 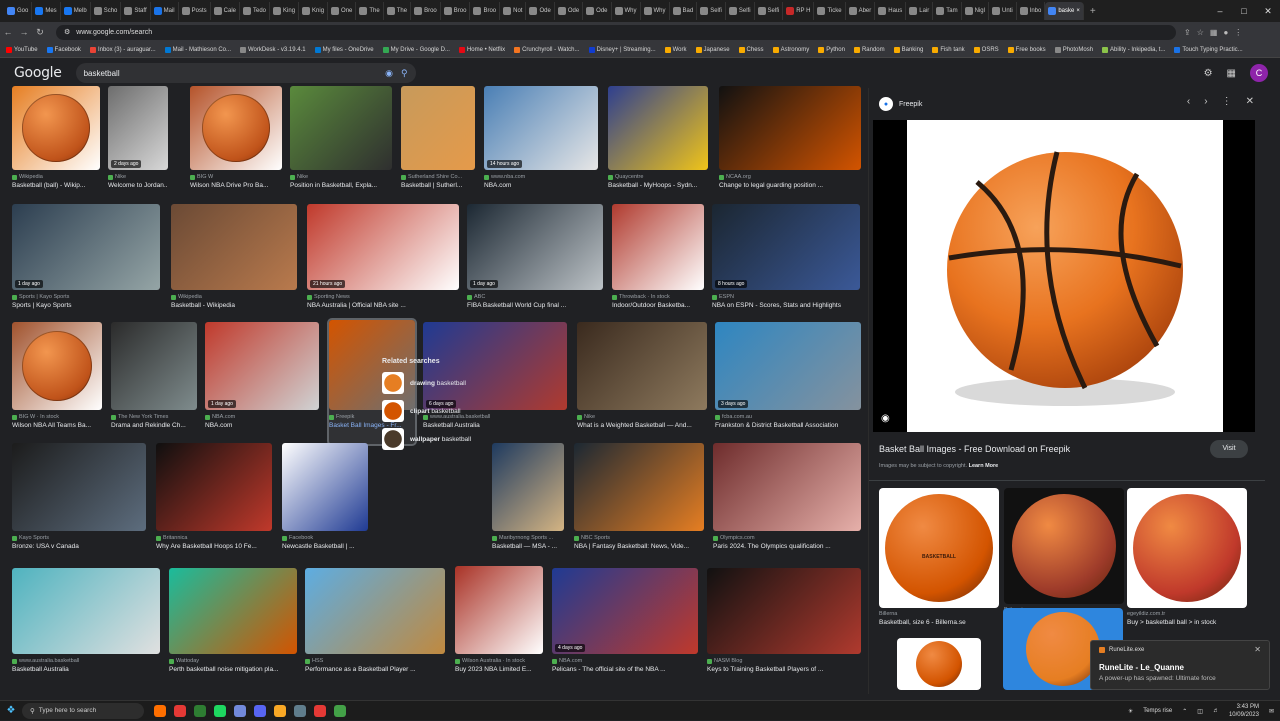 I want to click on bookmark-item: Work, so click(x=676, y=50).